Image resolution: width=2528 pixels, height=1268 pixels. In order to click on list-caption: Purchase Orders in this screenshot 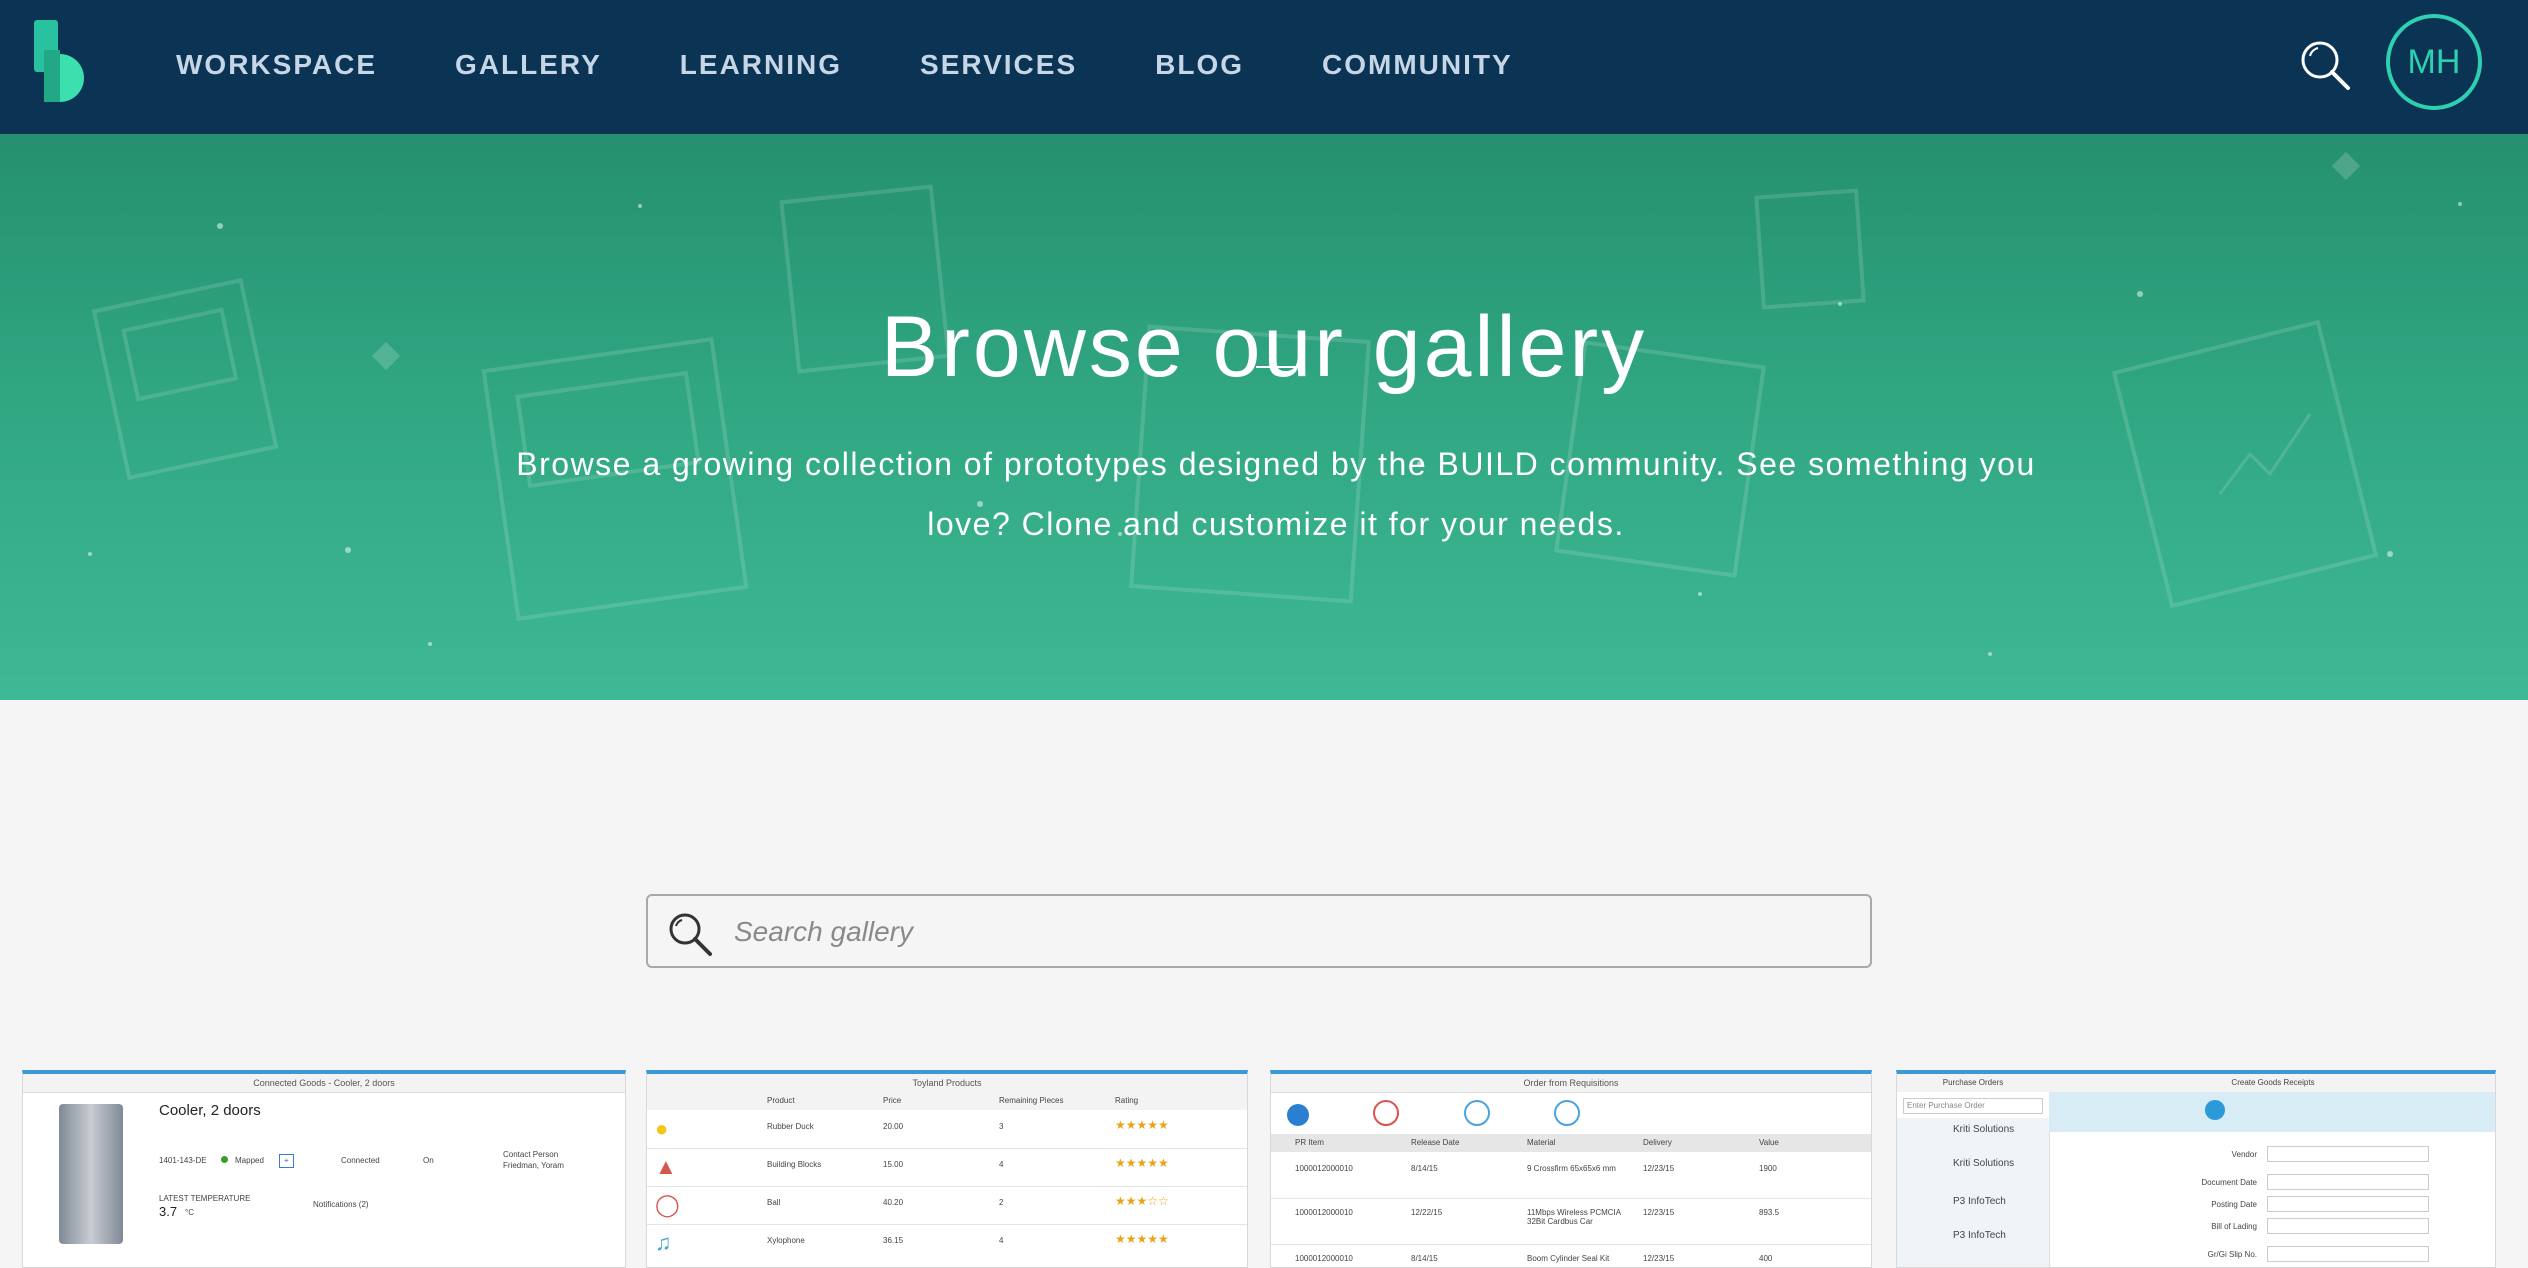, I will do `click(1973, 1083)`.